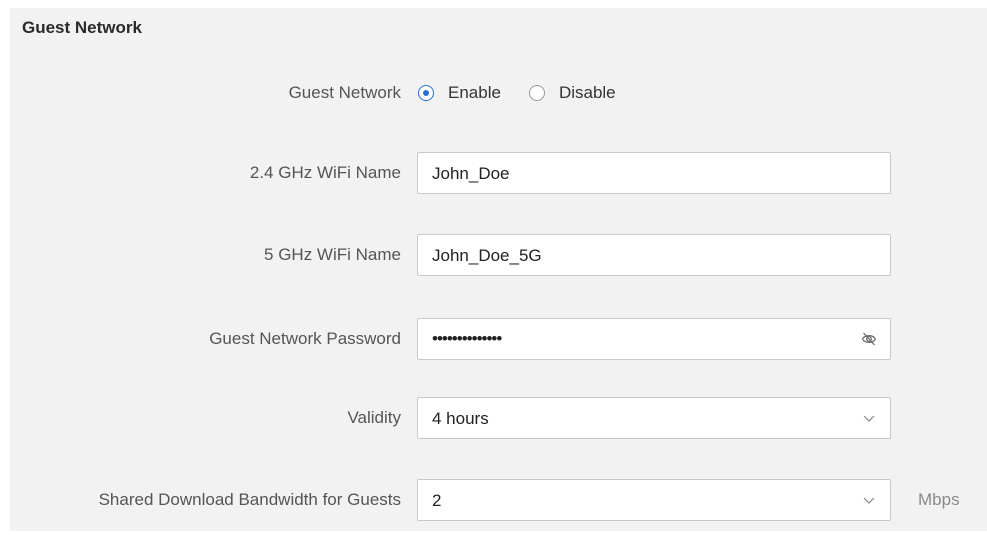 The height and width of the screenshot is (539, 987). What do you see at coordinates (587, 93) in the screenshot?
I see `disable-radio-label: Disable` at bounding box center [587, 93].